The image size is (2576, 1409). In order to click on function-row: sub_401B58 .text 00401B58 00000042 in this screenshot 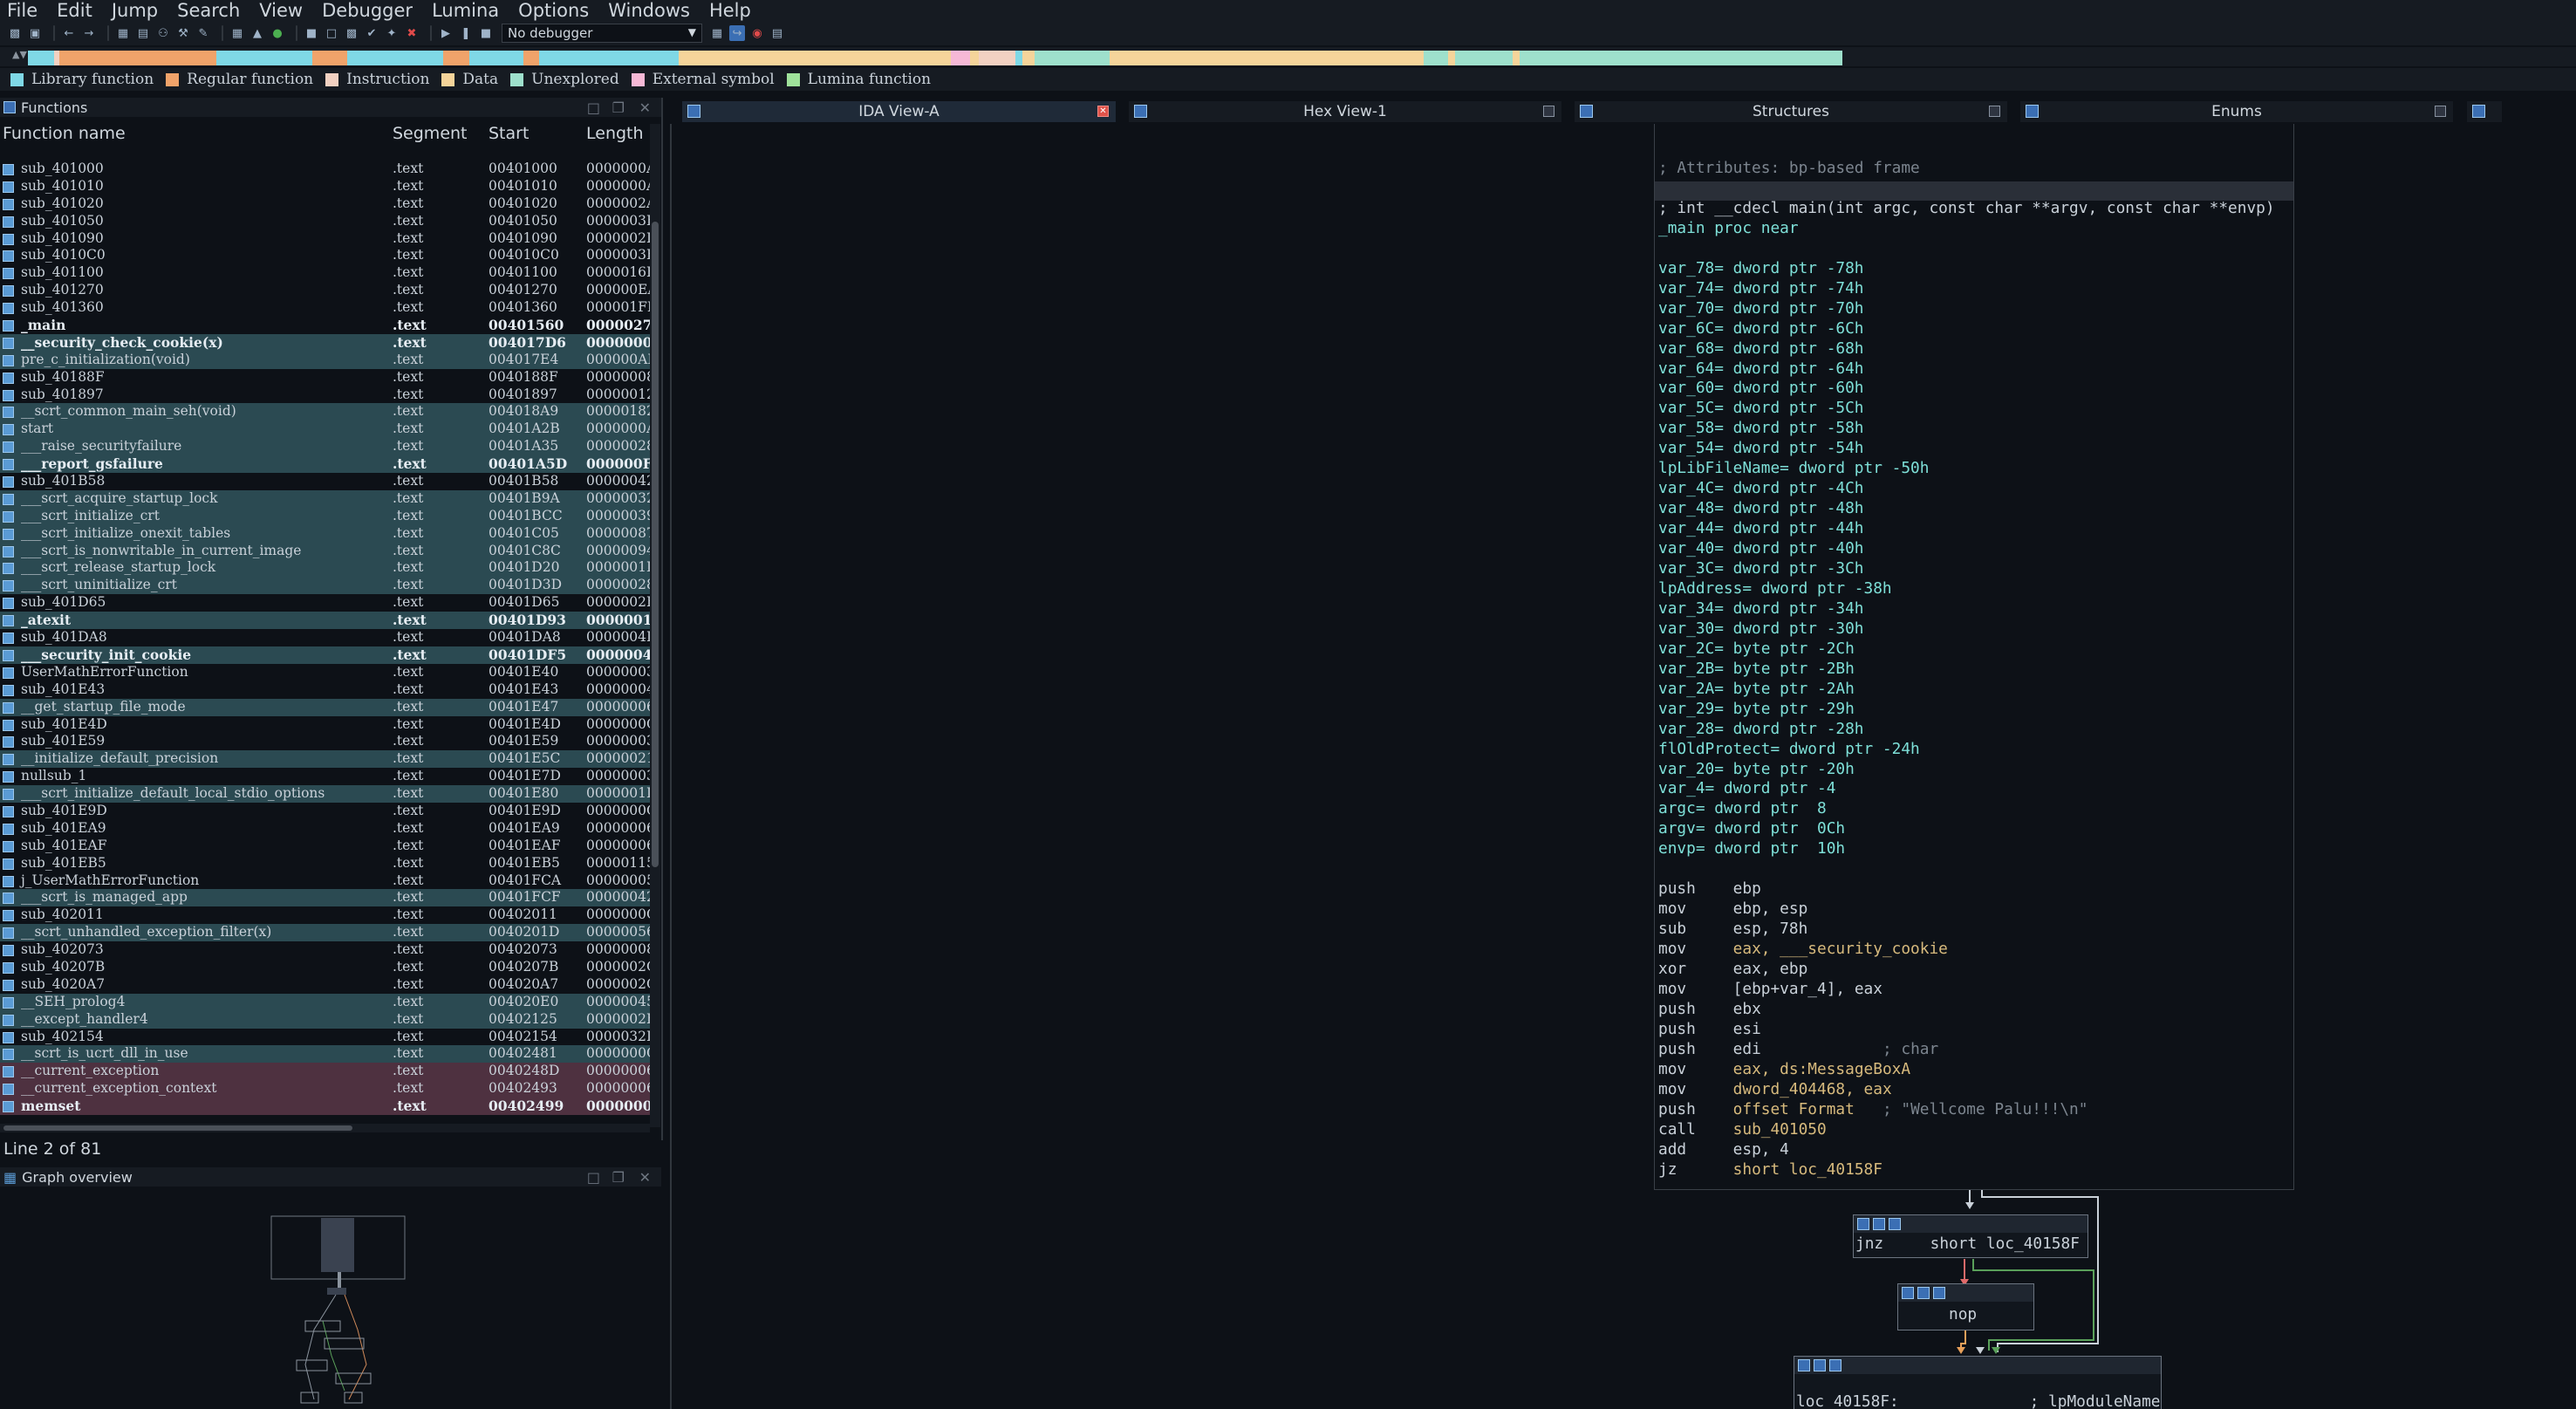, I will do `click(325, 481)`.